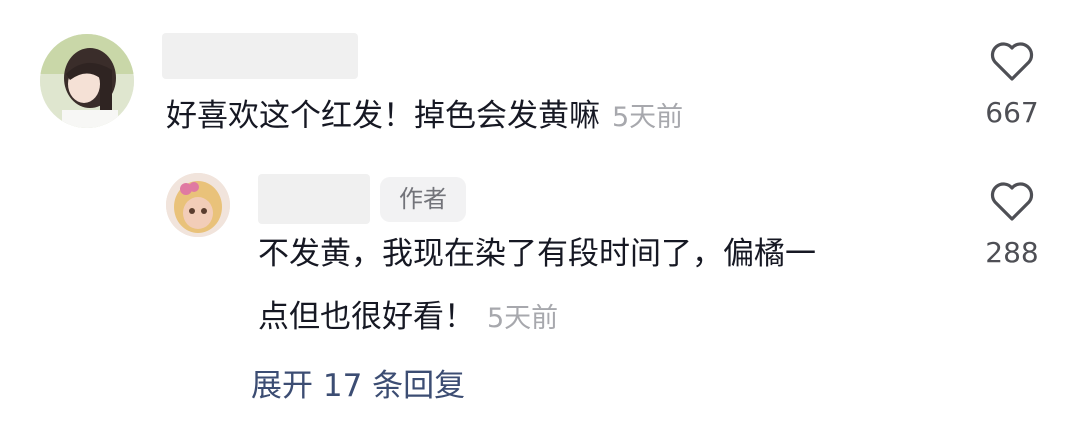 This screenshot has width=1080, height=428. I want to click on author-name-redacted, so click(314, 199).